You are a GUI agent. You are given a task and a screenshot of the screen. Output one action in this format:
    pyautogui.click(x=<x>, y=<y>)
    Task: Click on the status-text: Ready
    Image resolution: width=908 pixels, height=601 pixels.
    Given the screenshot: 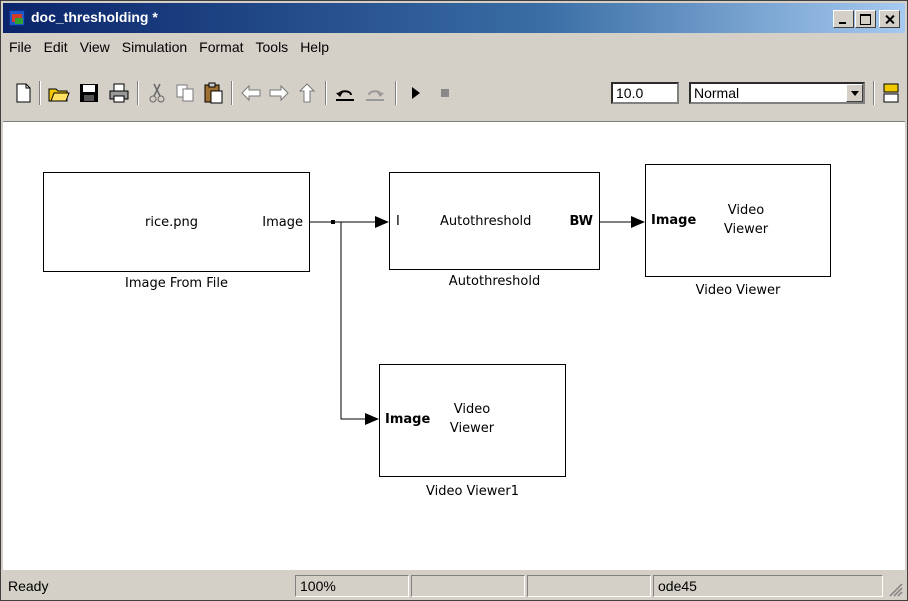 What is the action you would take?
    pyautogui.click(x=28, y=586)
    